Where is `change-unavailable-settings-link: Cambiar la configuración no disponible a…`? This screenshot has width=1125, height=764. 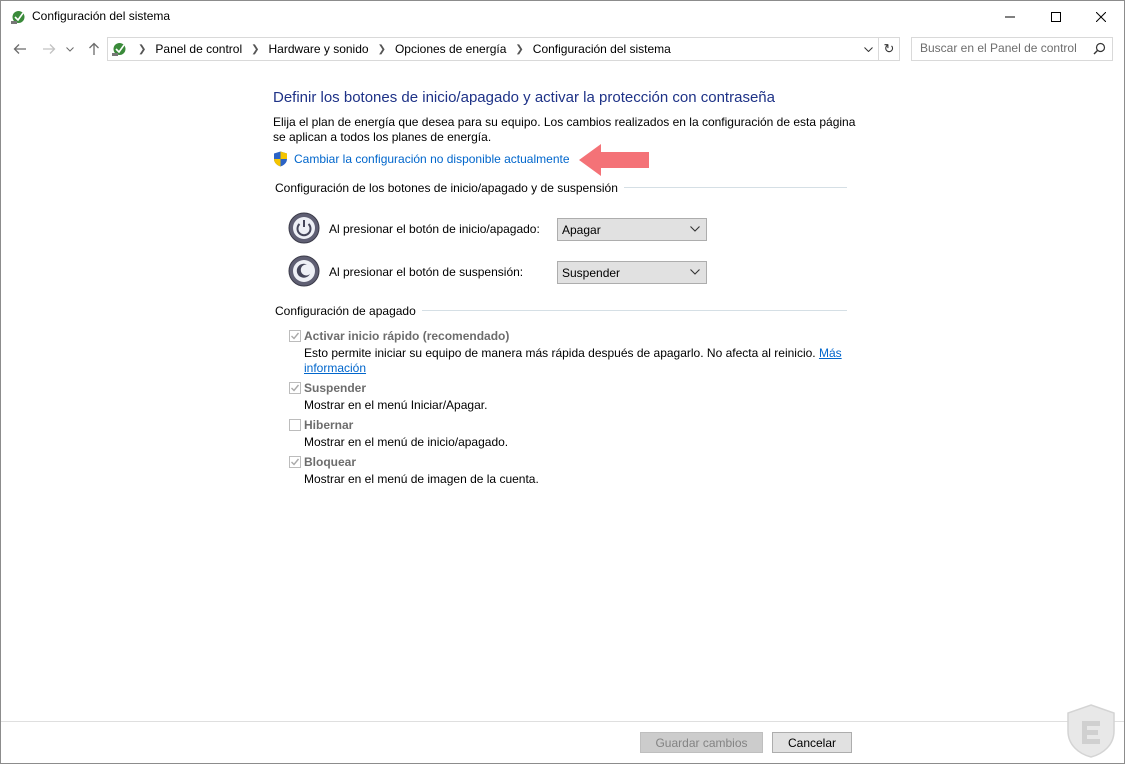 change-unavailable-settings-link: Cambiar la configuración no disponible a… is located at coordinates (432, 159).